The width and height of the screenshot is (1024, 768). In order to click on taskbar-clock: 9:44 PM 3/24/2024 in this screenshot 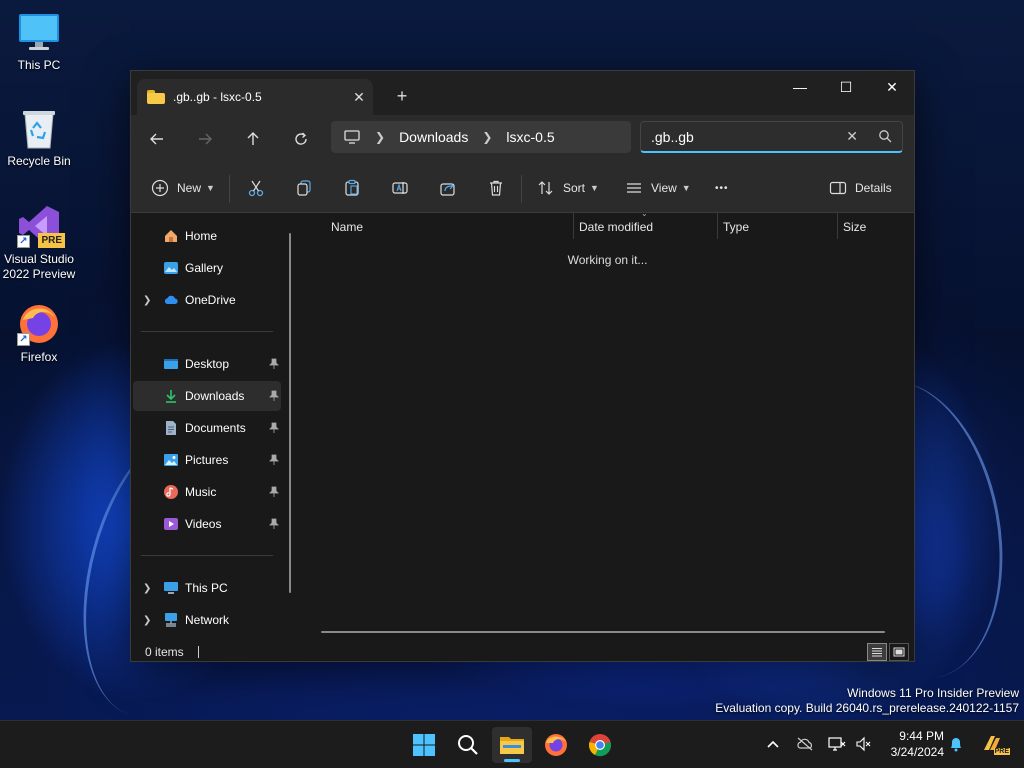, I will do `click(912, 744)`.